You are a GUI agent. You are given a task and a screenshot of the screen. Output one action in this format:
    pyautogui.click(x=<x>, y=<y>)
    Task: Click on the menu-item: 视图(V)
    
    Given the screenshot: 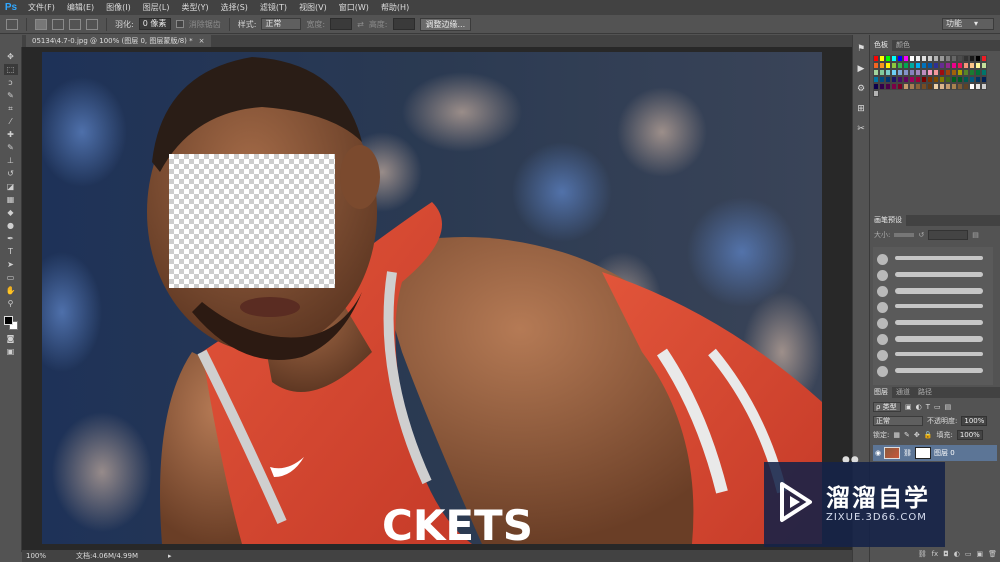 What is the action you would take?
    pyautogui.click(x=313, y=7)
    